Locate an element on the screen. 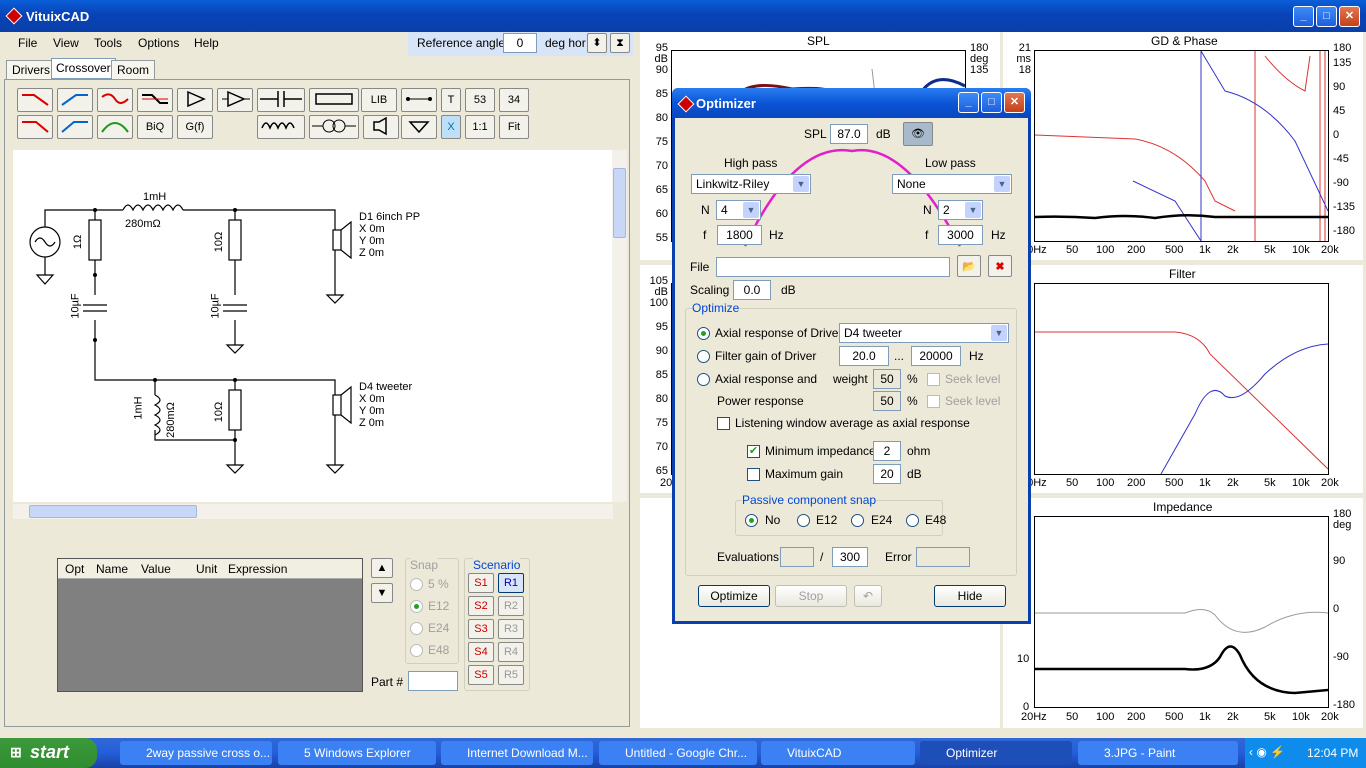  scenario-s2-button: S2 is located at coordinates (481, 606).